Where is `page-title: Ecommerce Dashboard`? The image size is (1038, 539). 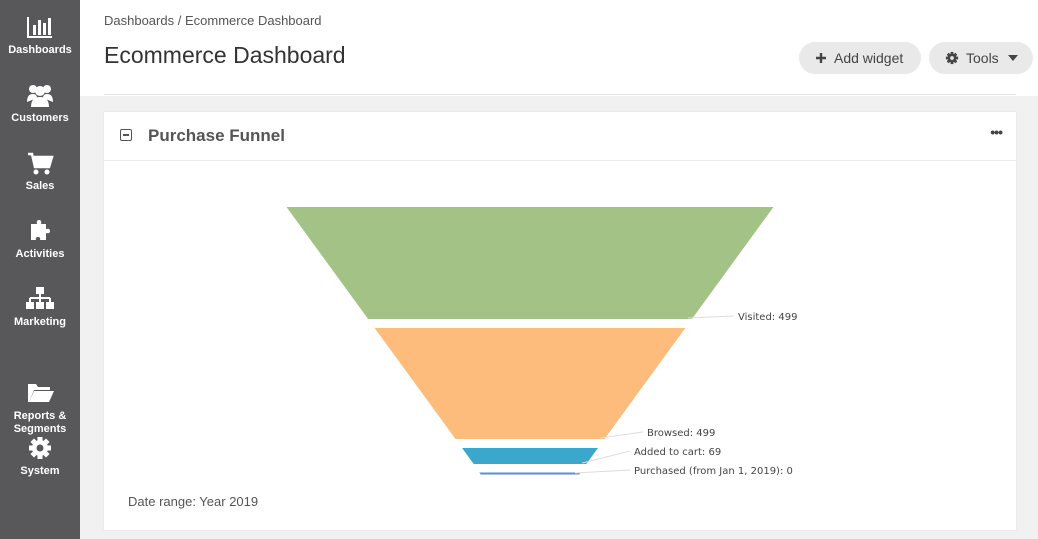
page-title: Ecommerce Dashboard is located at coordinates (225, 55).